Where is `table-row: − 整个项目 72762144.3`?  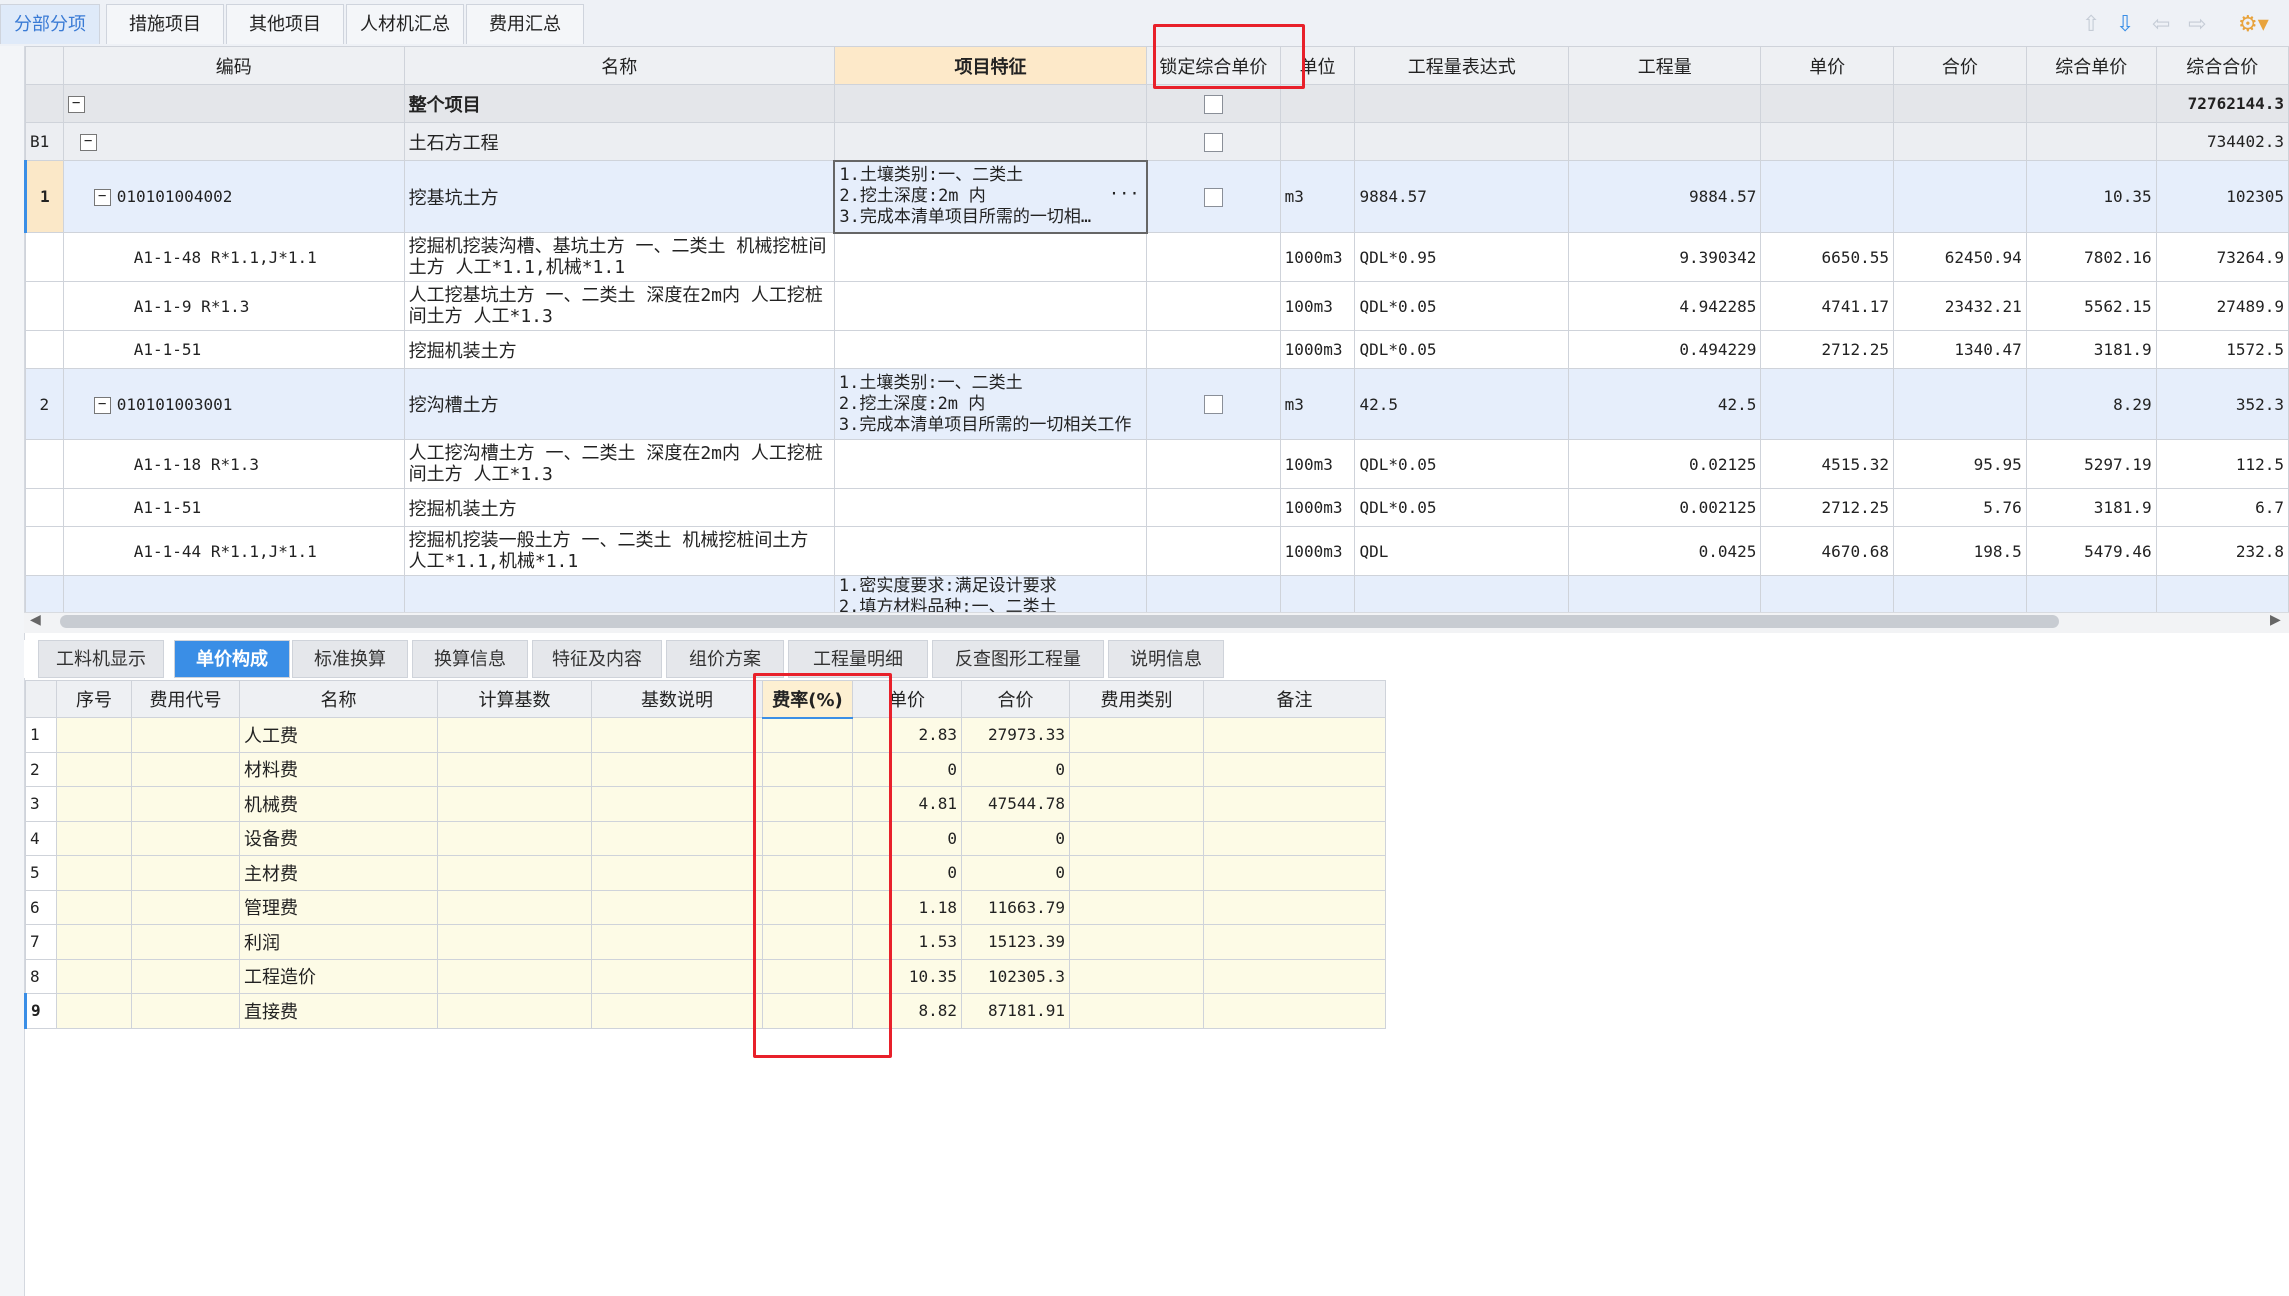
table-row: − 整个项目 72762144.3 is located at coordinates (1157, 103).